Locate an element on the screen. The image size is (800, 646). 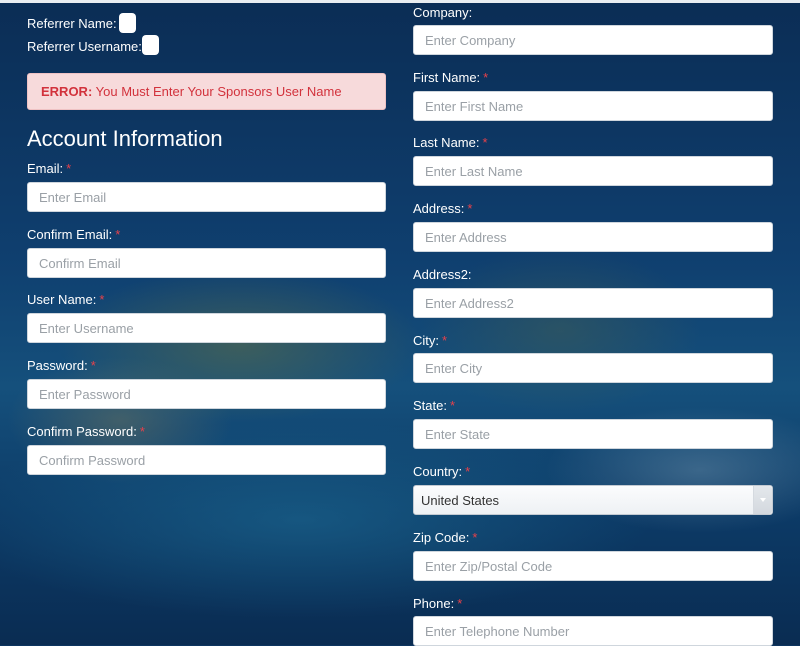
first-name-label-text: First Name: is located at coordinates (447, 77).